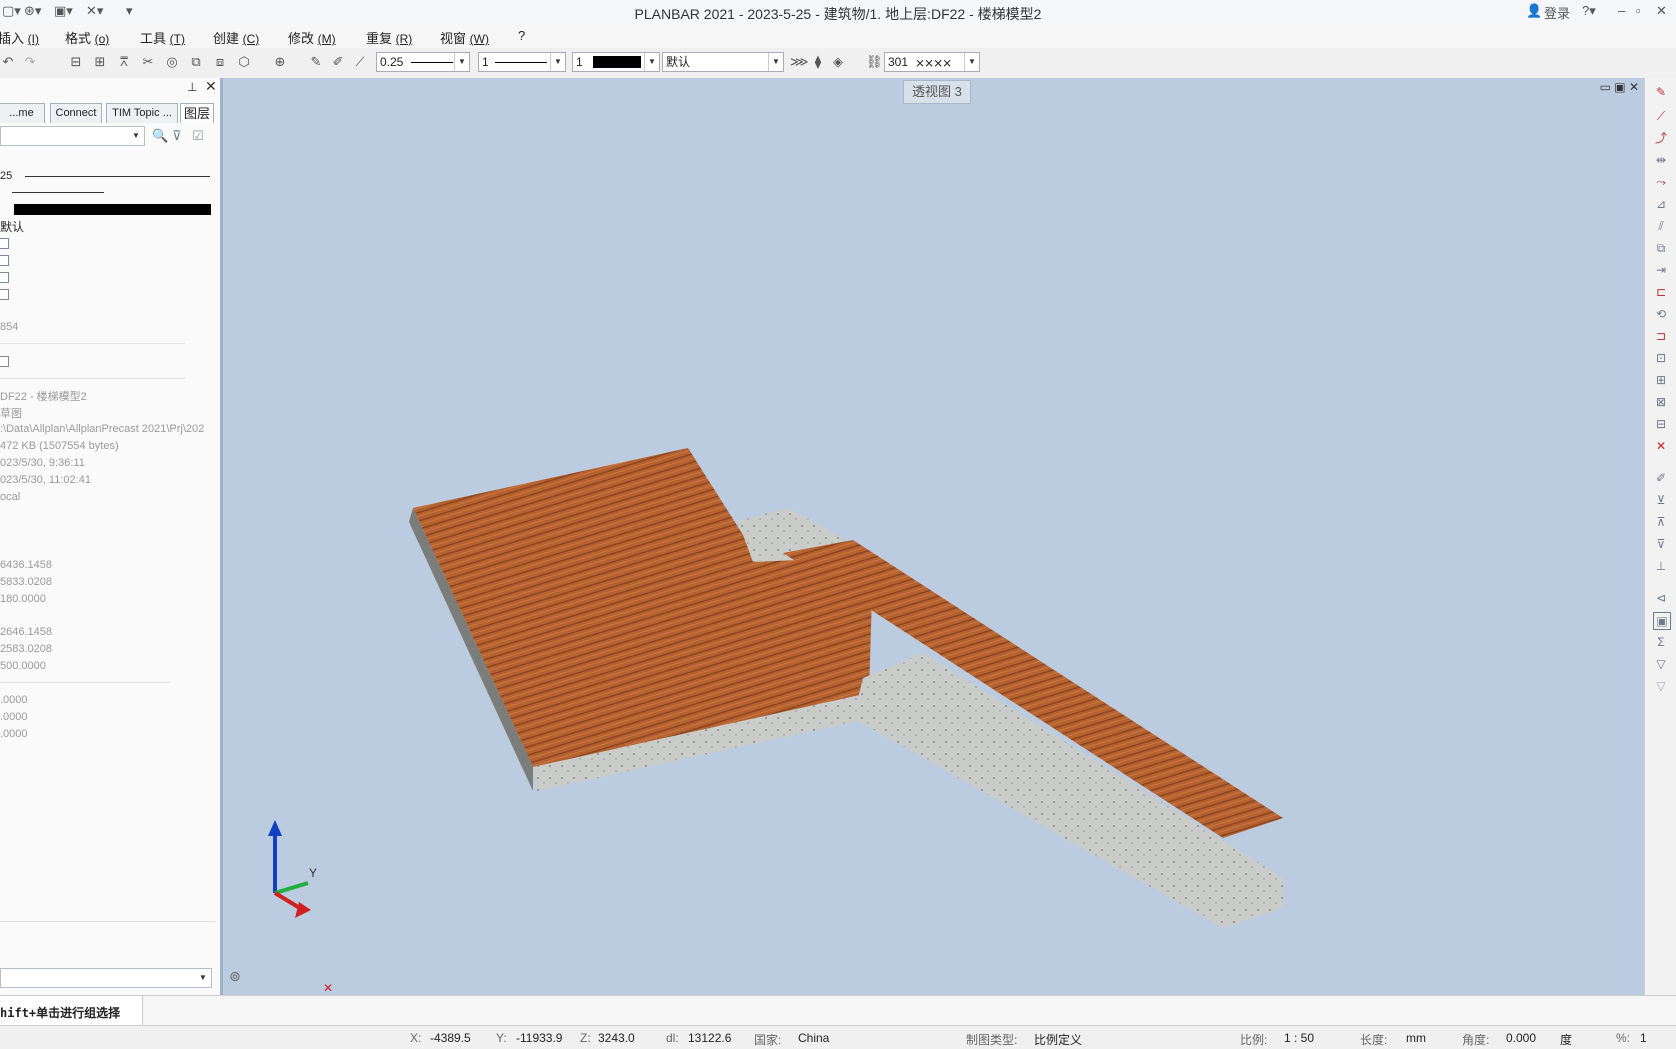  Describe the element at coordinates (874, 62) in the screenshot. I see `hatch-tool-icon: ⛓` at that location.